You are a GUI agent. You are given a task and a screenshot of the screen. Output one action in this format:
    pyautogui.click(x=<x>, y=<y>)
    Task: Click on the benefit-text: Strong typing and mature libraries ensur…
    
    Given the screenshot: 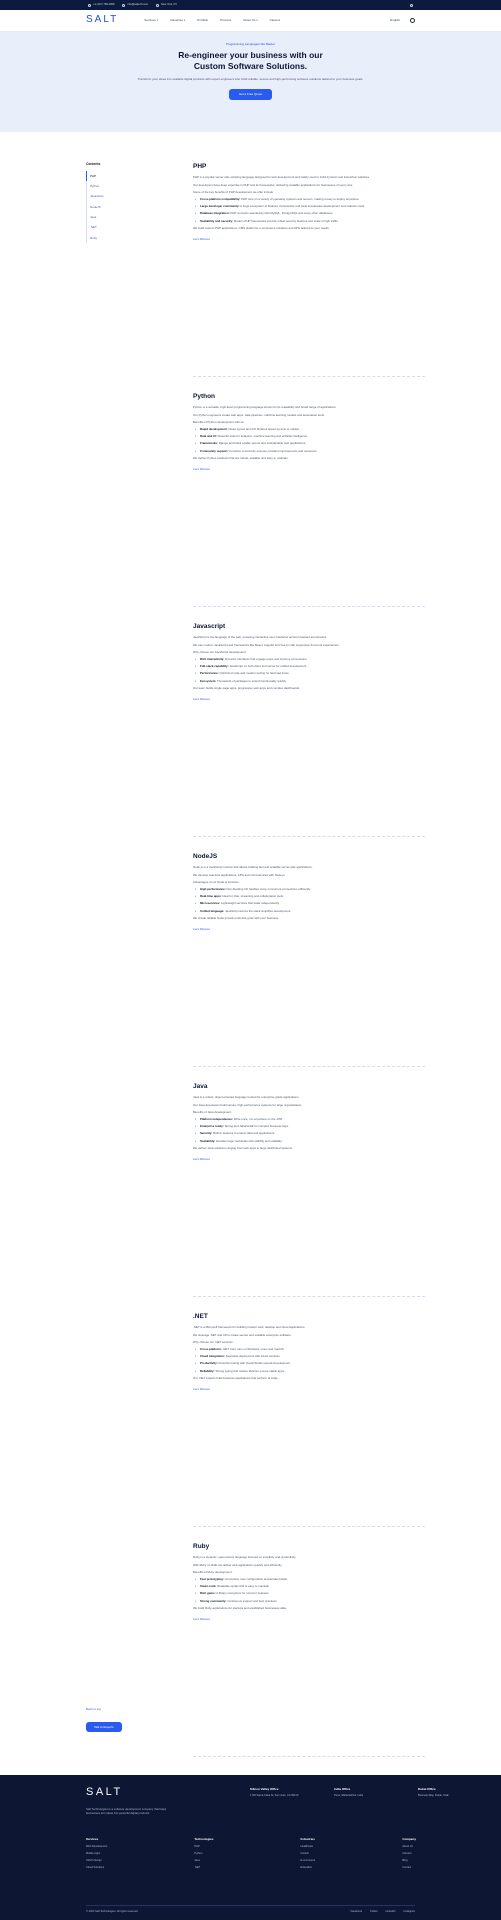 What is the action you would take?
    pyautogui.click(x=250, y=1370)
    